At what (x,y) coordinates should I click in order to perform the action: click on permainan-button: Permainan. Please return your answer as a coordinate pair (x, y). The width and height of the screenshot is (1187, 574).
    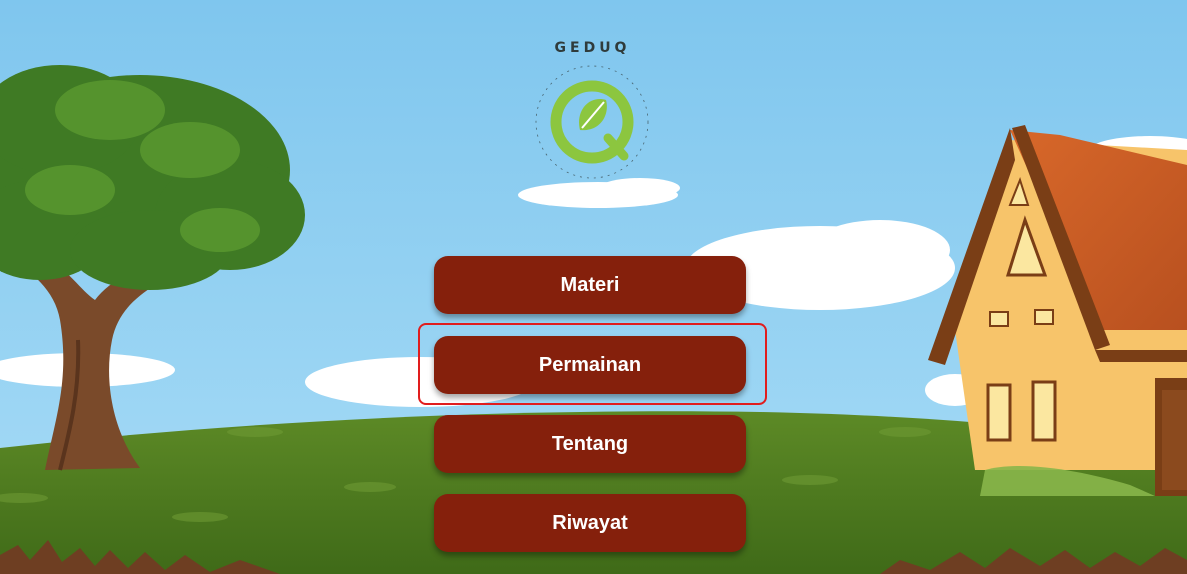
    Looking at the image, I should click on (590, 365).